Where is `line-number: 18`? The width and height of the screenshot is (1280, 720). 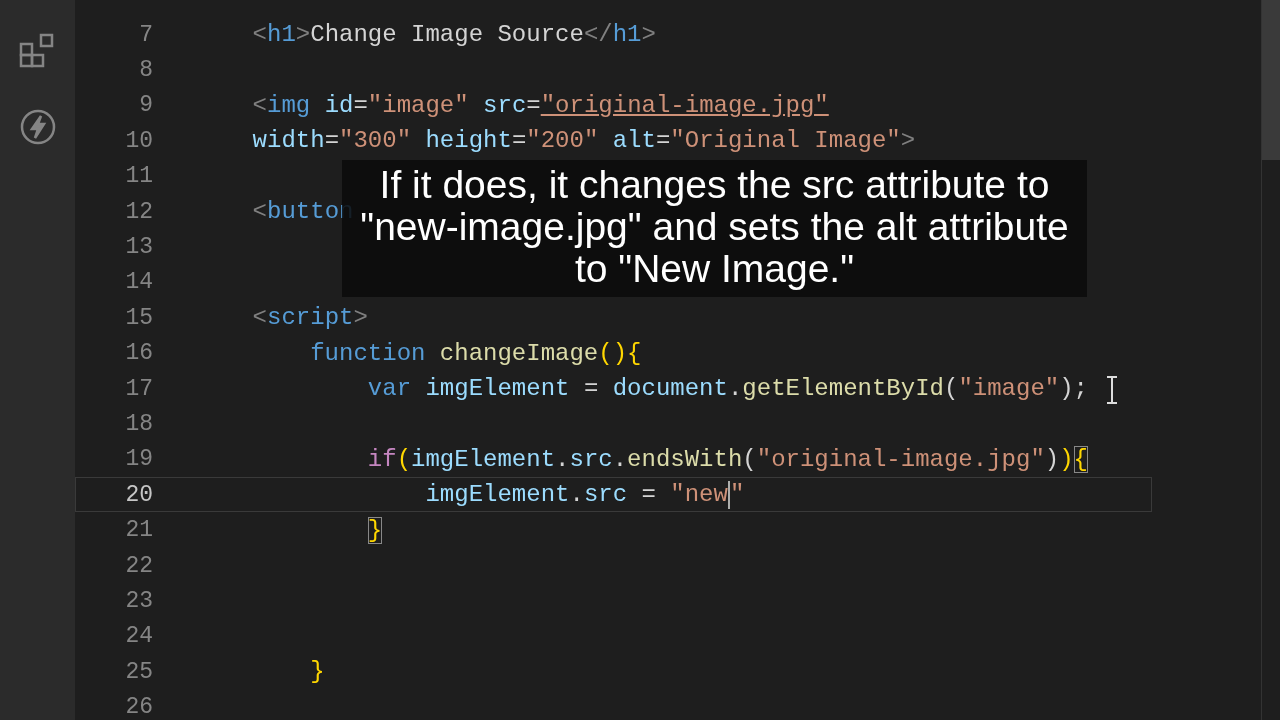 line-number: 18 is located at coordinates (138, 424).